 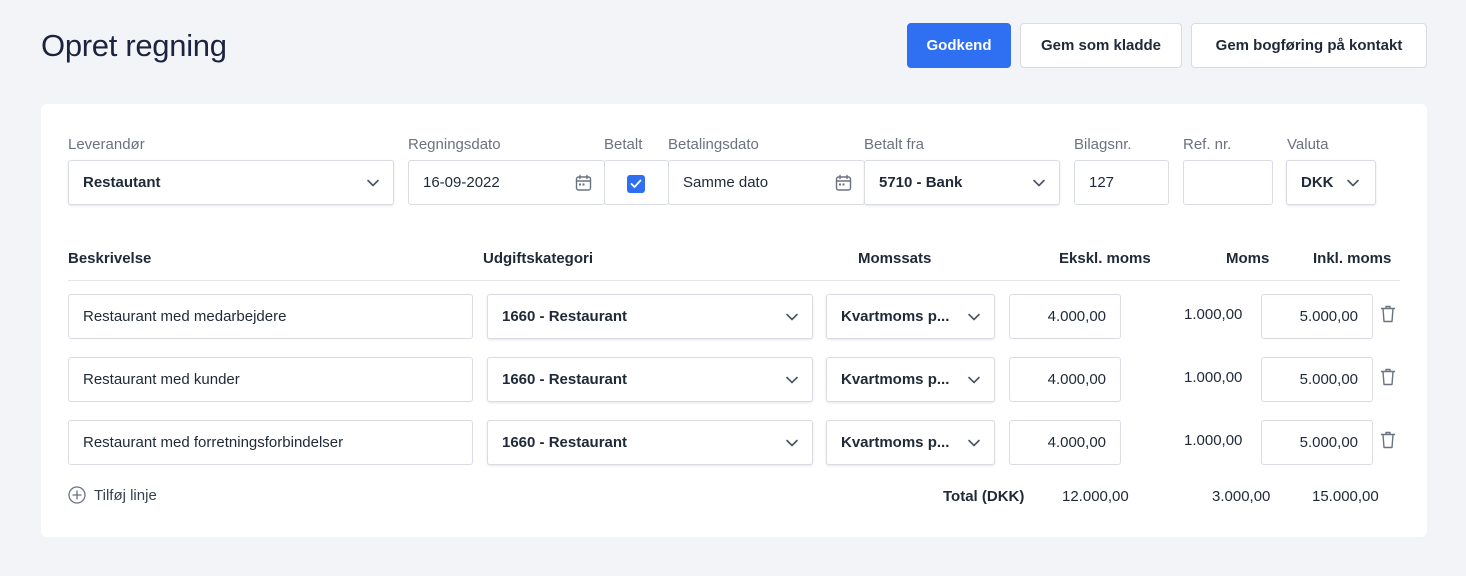 I want to click on total-incl-vat: 15.000,00, so click(x=1345, y=496).